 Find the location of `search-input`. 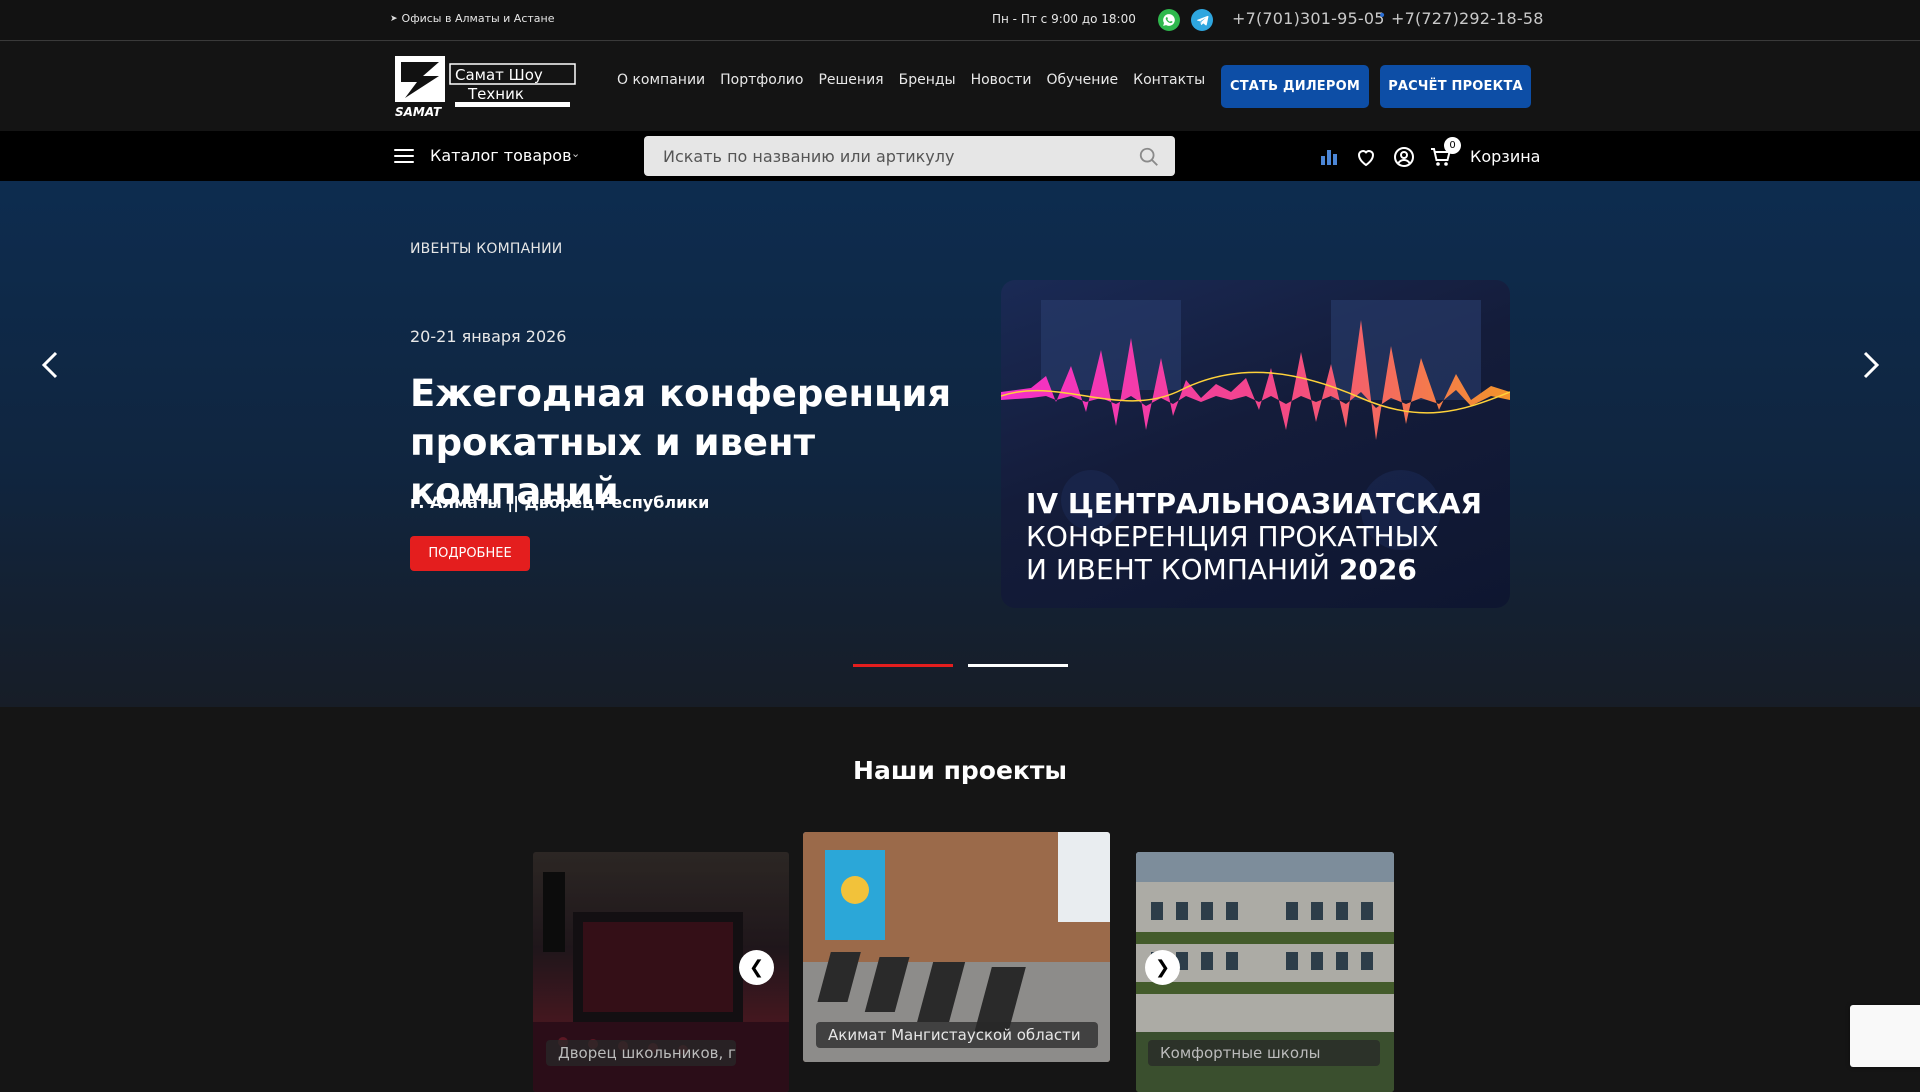

search-input is located at coordinates (909, 156).